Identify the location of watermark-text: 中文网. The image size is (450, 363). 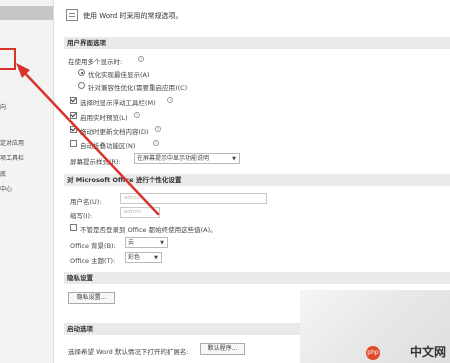
(427, 352).